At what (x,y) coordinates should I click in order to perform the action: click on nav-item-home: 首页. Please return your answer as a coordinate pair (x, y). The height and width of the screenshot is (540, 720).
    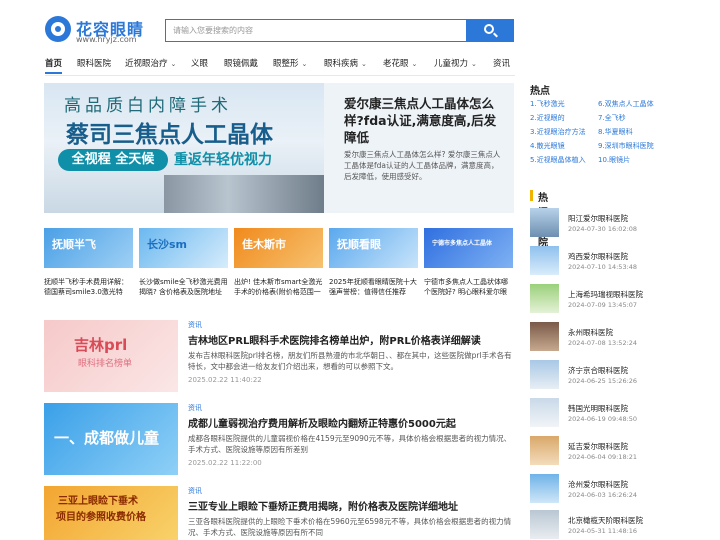
    Looking at the image, I should click on (54, 65).